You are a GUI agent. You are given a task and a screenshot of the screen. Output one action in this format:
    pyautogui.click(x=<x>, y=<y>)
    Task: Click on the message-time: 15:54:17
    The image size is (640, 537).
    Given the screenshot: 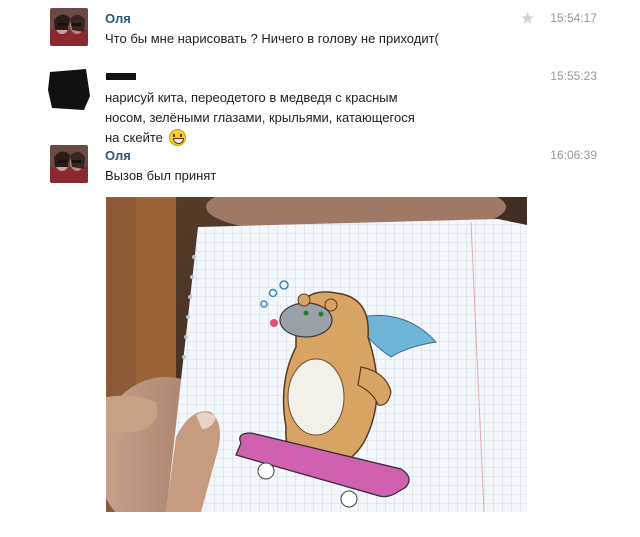 What is the action you would take?
    pyautogui.click(x=573, y=18)
    